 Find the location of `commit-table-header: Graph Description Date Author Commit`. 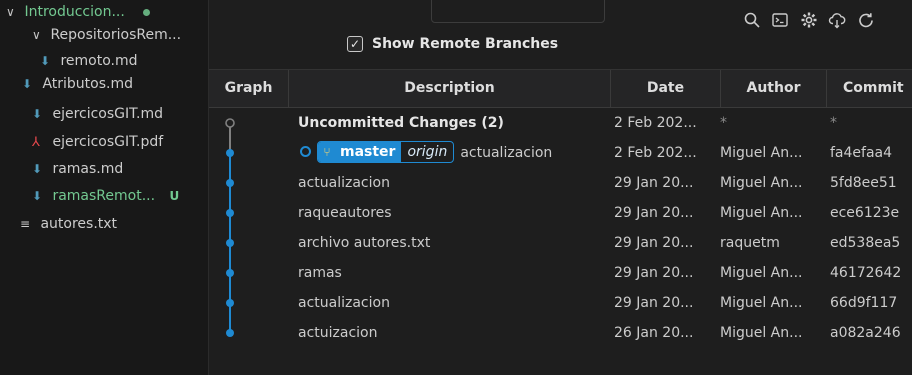

commit-table-header: Graph Description Date Author Commit is located at coordinates (560, 88).